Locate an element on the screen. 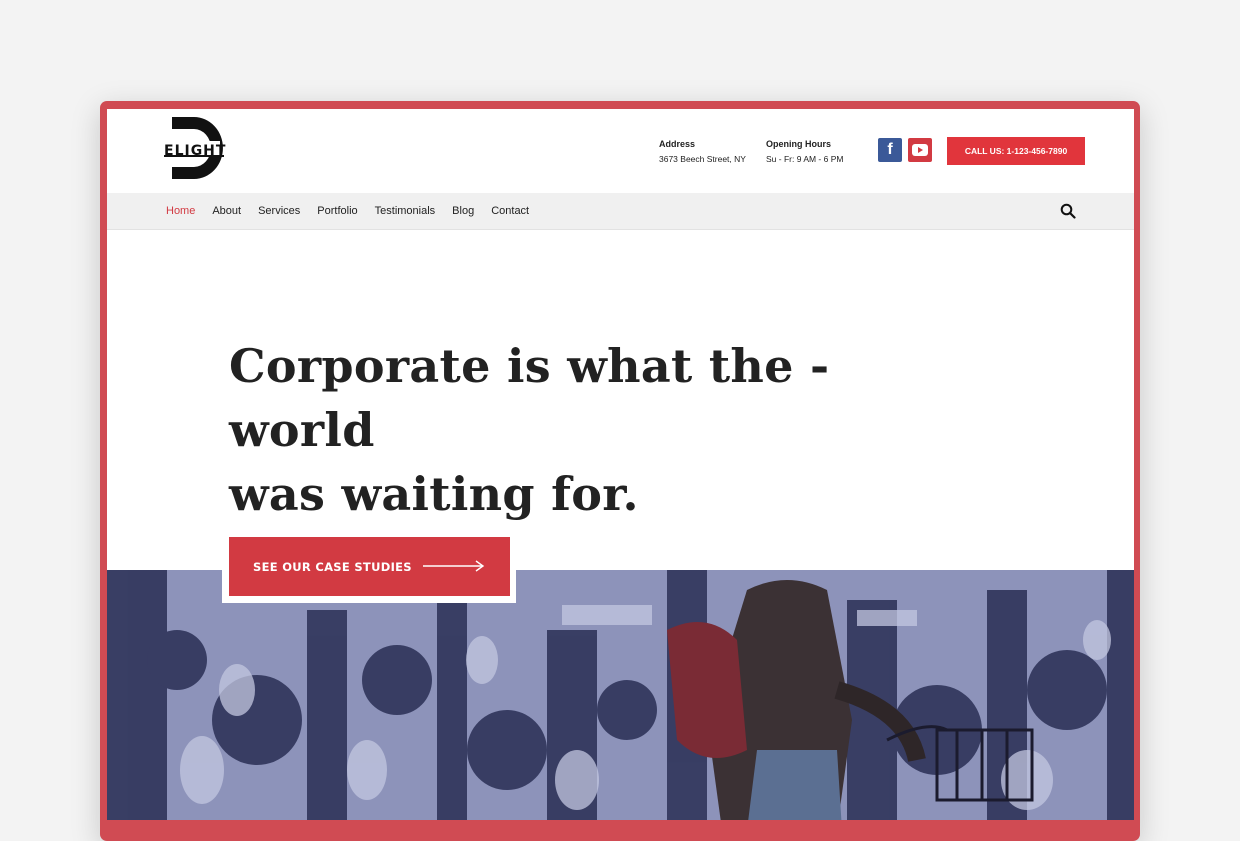 Image resolution: width=1240 pixels, height=841 pixels. hero-headline-line-2: was waiting for. is located at coordinates (434, 494).